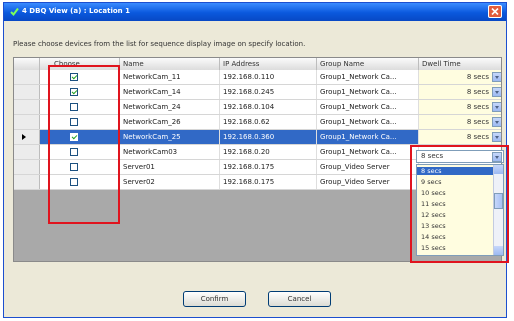 The width and height of the screenshot is (514, 321). Describe the element at coordinates (214, 299) in the screenshot. I see `confirm-button: Confirm` at that location.